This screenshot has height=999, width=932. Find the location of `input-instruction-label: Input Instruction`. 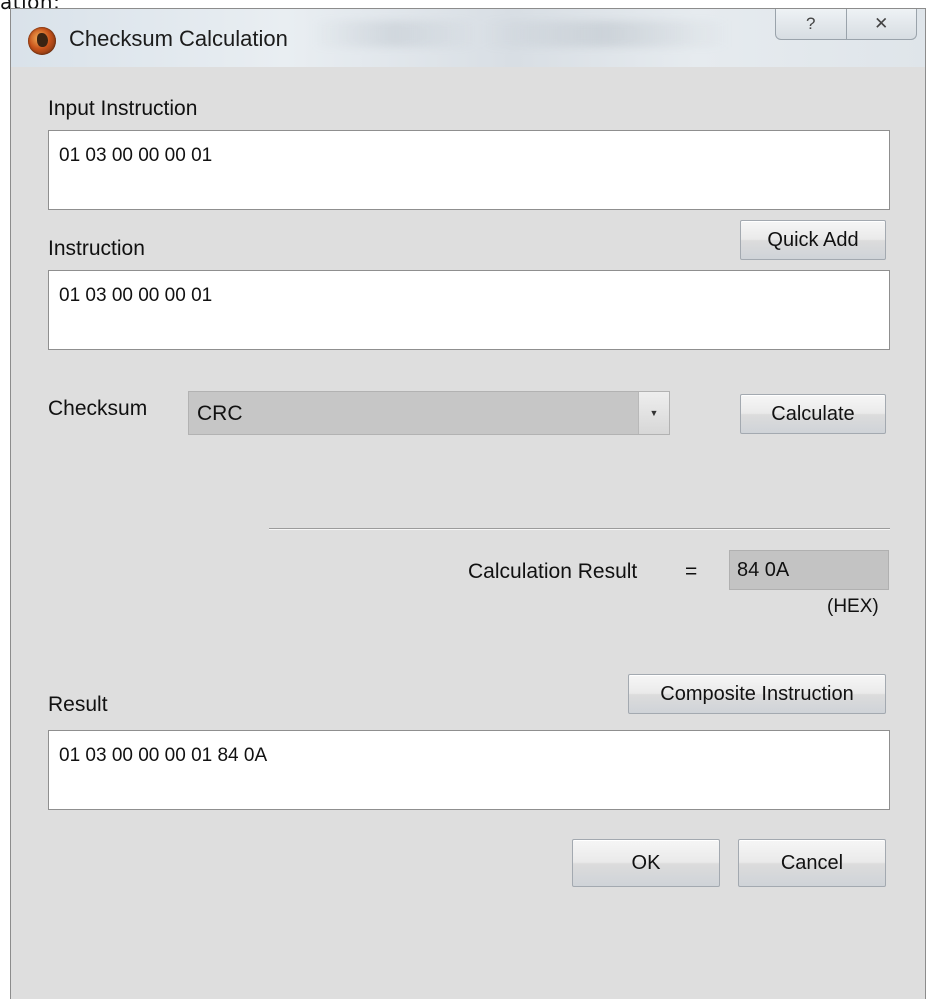

input-instruction-label: Input Instruction is located at coordinates (123, 108).